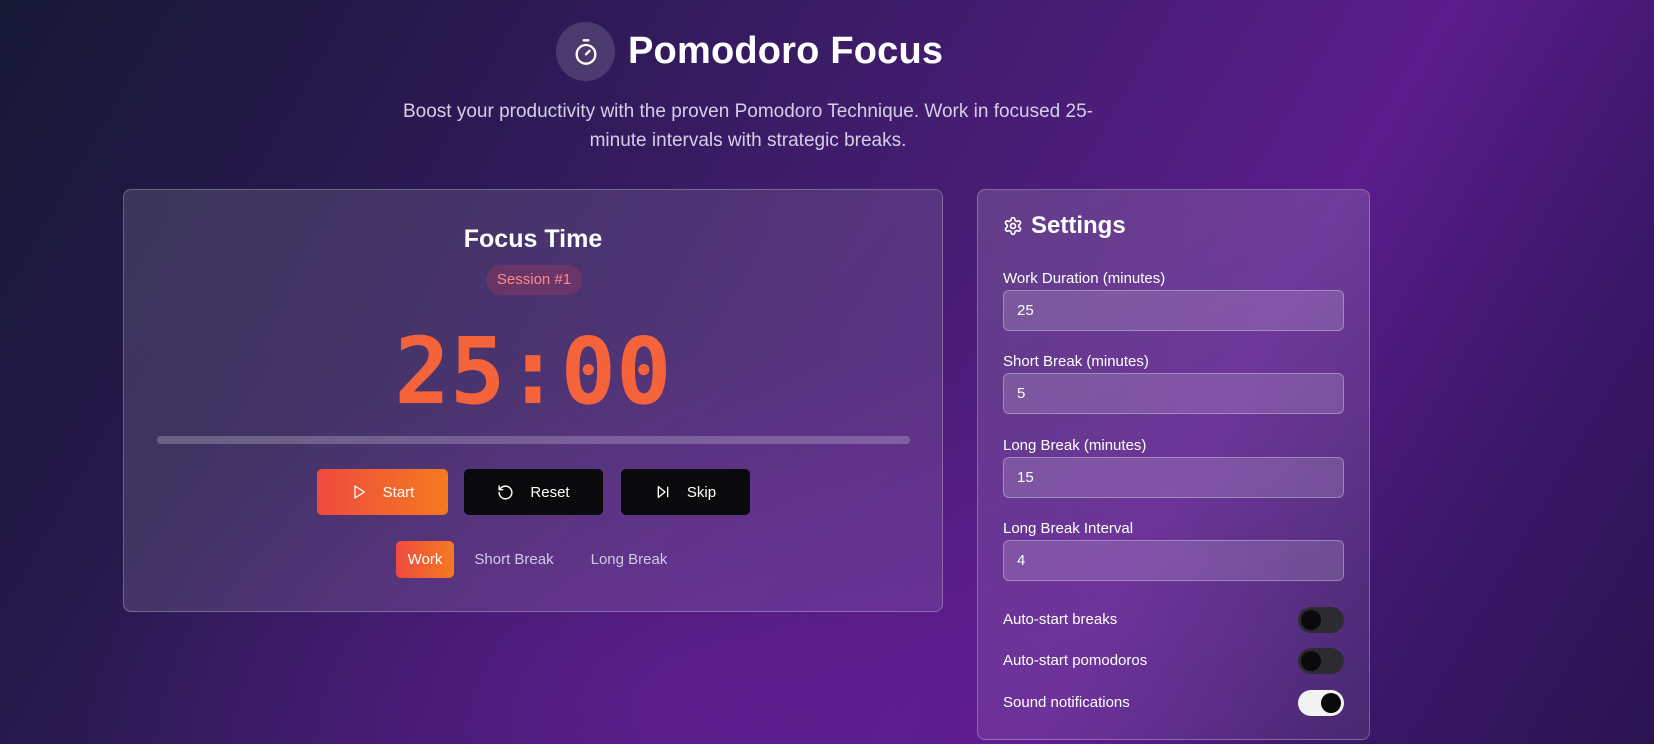  I want to click on long-break-label: Long Break (minutes), so click(1075, 445).